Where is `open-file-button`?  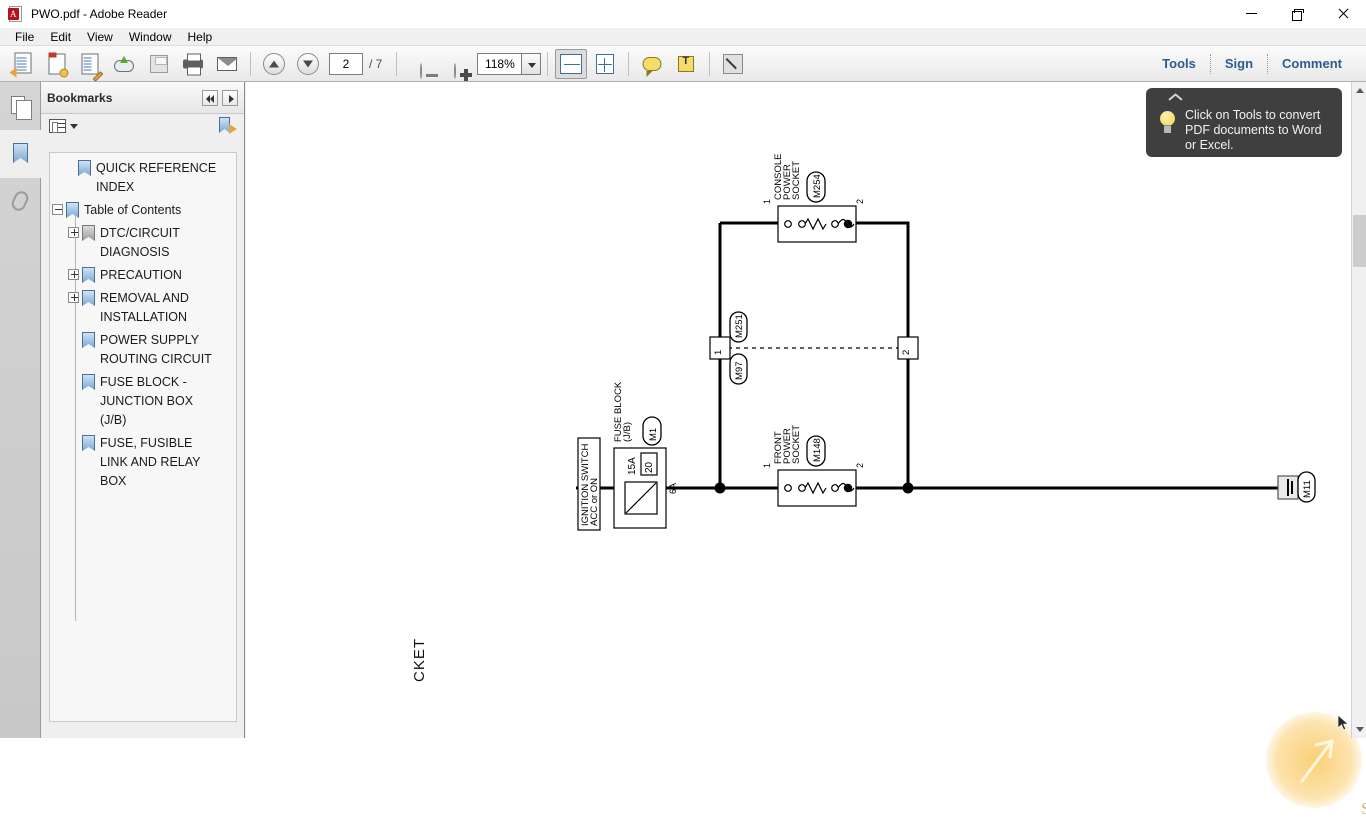
open-file-button is located at coordinates (23, 64).